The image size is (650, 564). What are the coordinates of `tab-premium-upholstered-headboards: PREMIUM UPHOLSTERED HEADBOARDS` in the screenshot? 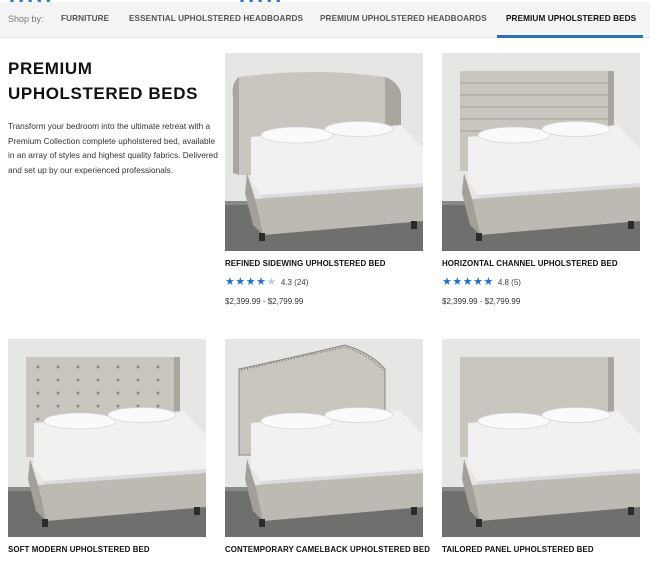 It's located at (403, 18).